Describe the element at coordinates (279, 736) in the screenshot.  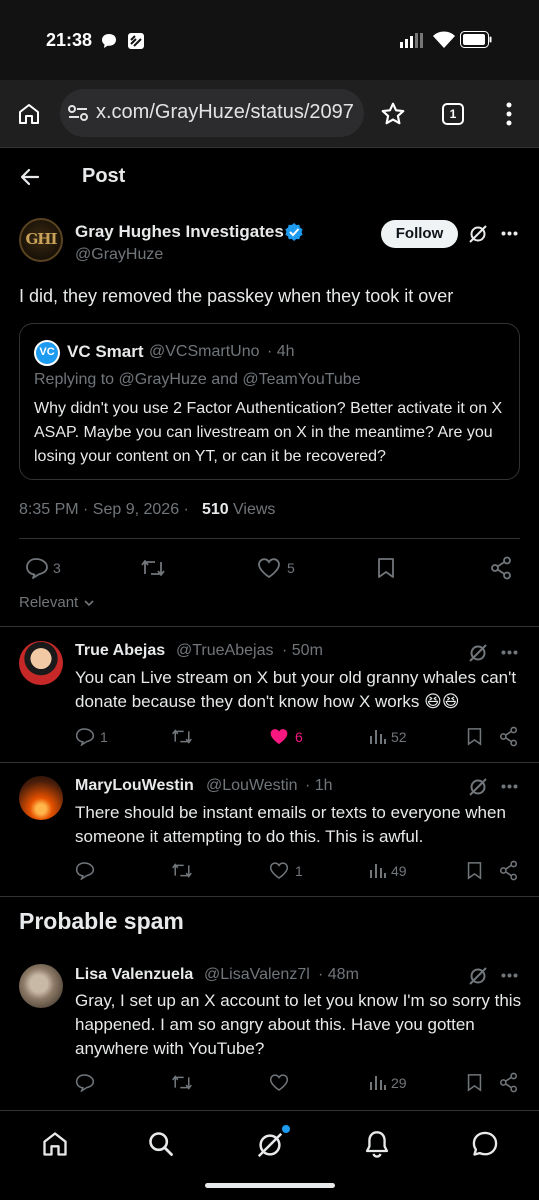
I see `liked-icon` at that location.